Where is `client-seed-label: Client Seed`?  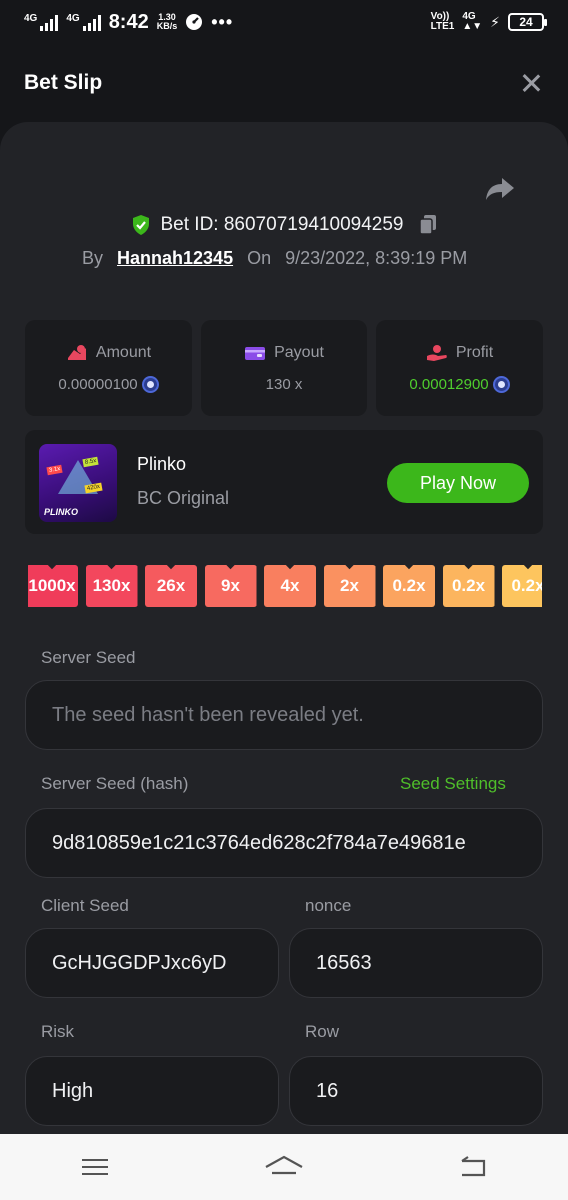
client-seed-label: Client Seed is located at coordinates (85, 905).